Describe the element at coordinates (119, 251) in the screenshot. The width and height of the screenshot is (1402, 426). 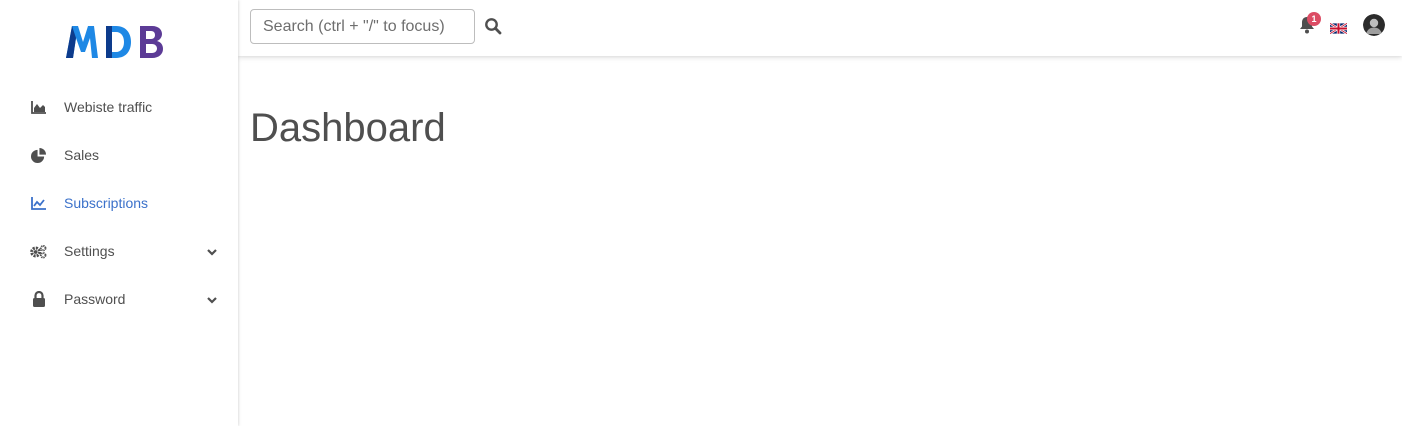
I see `sidebar-item-settings: Settings` at that location.